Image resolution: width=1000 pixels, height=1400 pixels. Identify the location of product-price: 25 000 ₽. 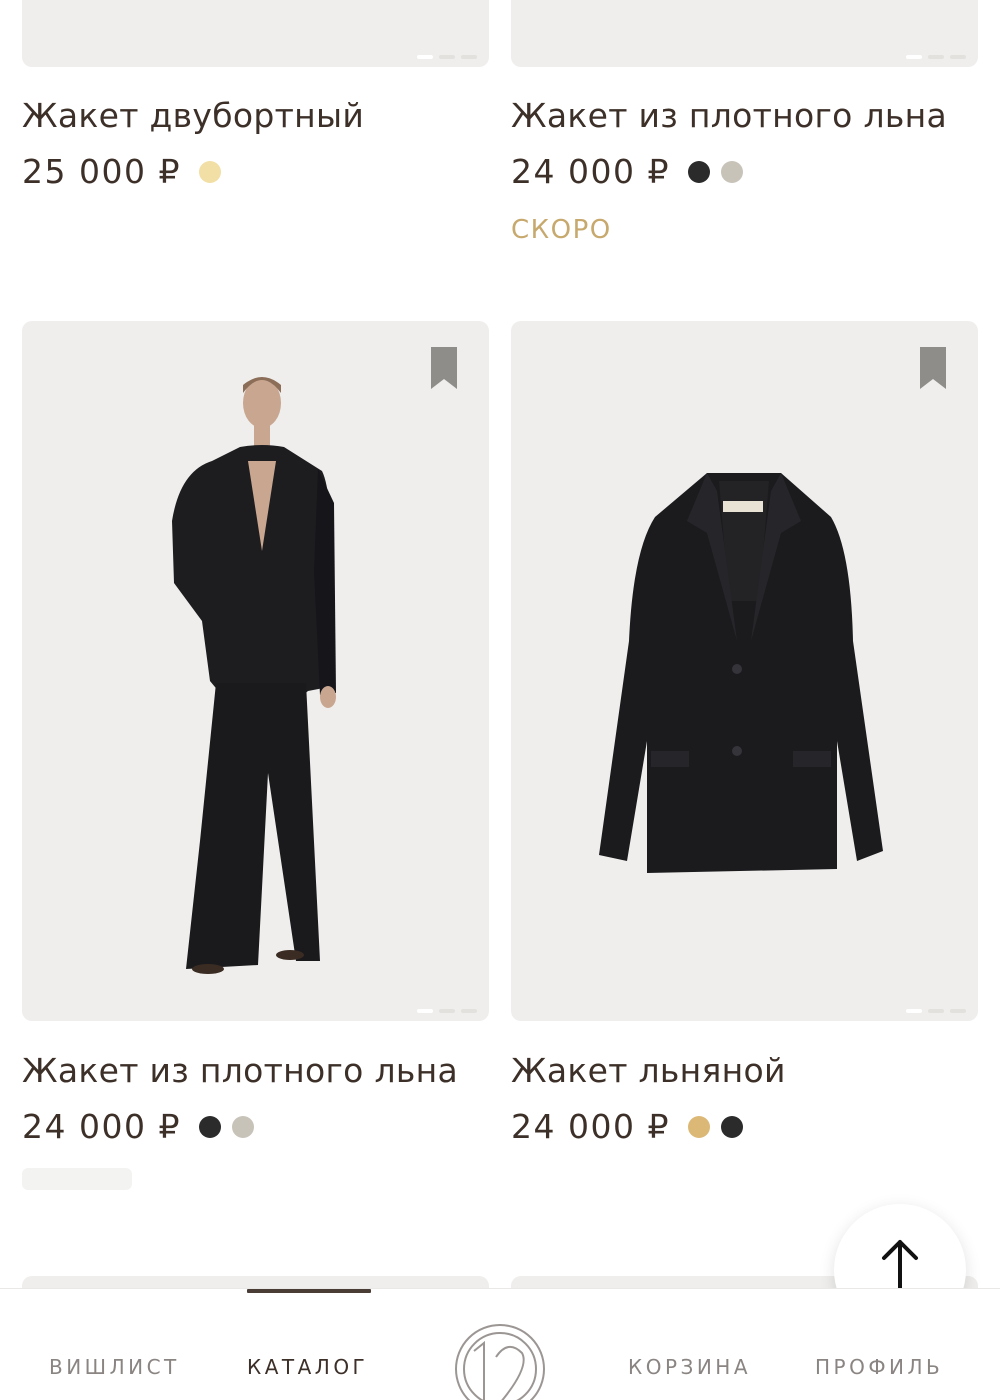
(101, 171).